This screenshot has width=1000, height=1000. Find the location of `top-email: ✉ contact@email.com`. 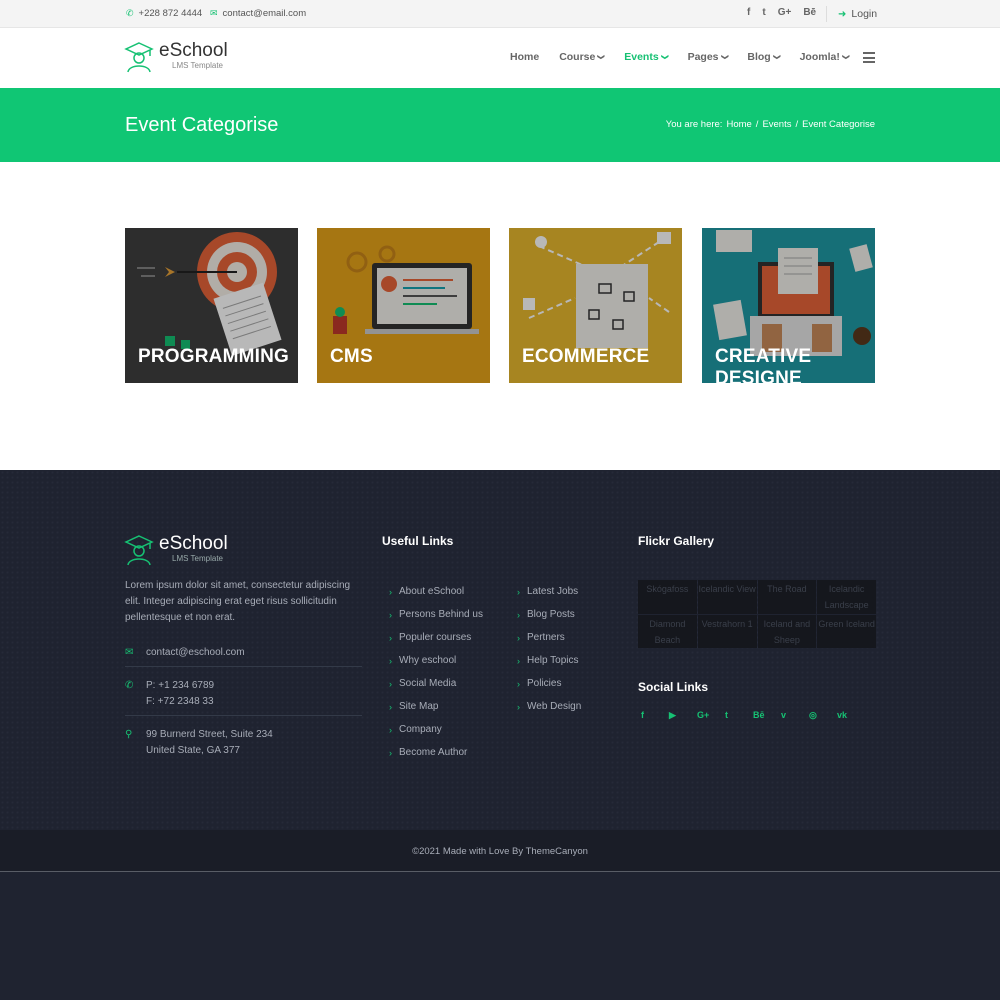

top-email: ✉ contact@email.com is located at coordinates (258, 13).